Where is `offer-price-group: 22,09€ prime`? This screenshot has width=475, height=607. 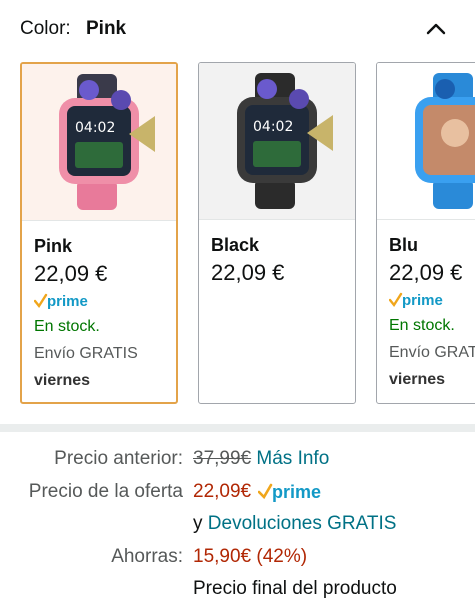
offer-price-group: 22,09€ prime is located at coordinates (261, 492).